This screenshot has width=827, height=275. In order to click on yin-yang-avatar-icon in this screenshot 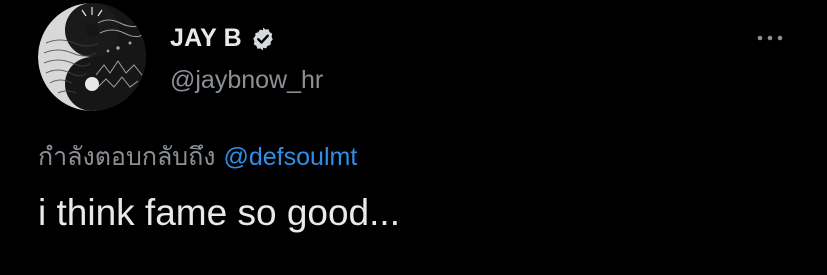, I will do `click(92, 57)`.